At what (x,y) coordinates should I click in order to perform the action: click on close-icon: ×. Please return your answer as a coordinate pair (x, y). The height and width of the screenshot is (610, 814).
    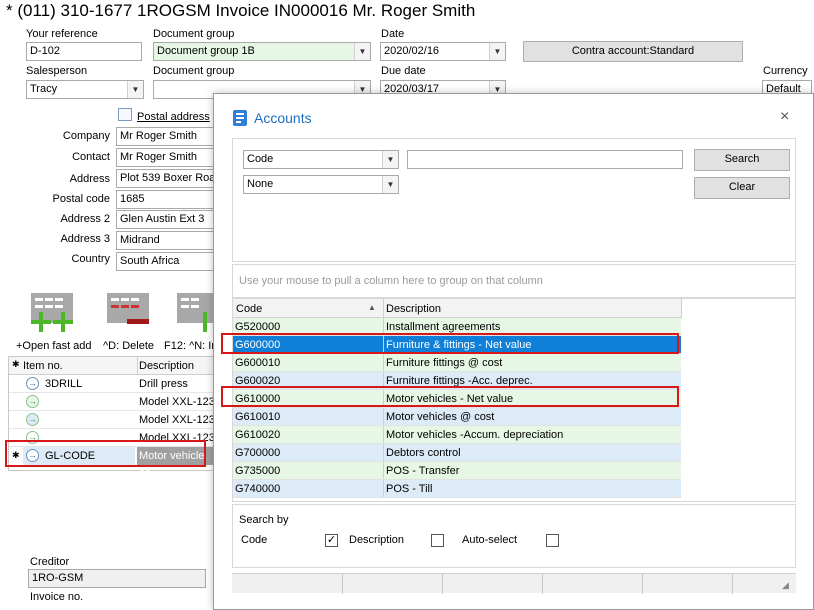
    Looking at the image, I should click on (784, 117).